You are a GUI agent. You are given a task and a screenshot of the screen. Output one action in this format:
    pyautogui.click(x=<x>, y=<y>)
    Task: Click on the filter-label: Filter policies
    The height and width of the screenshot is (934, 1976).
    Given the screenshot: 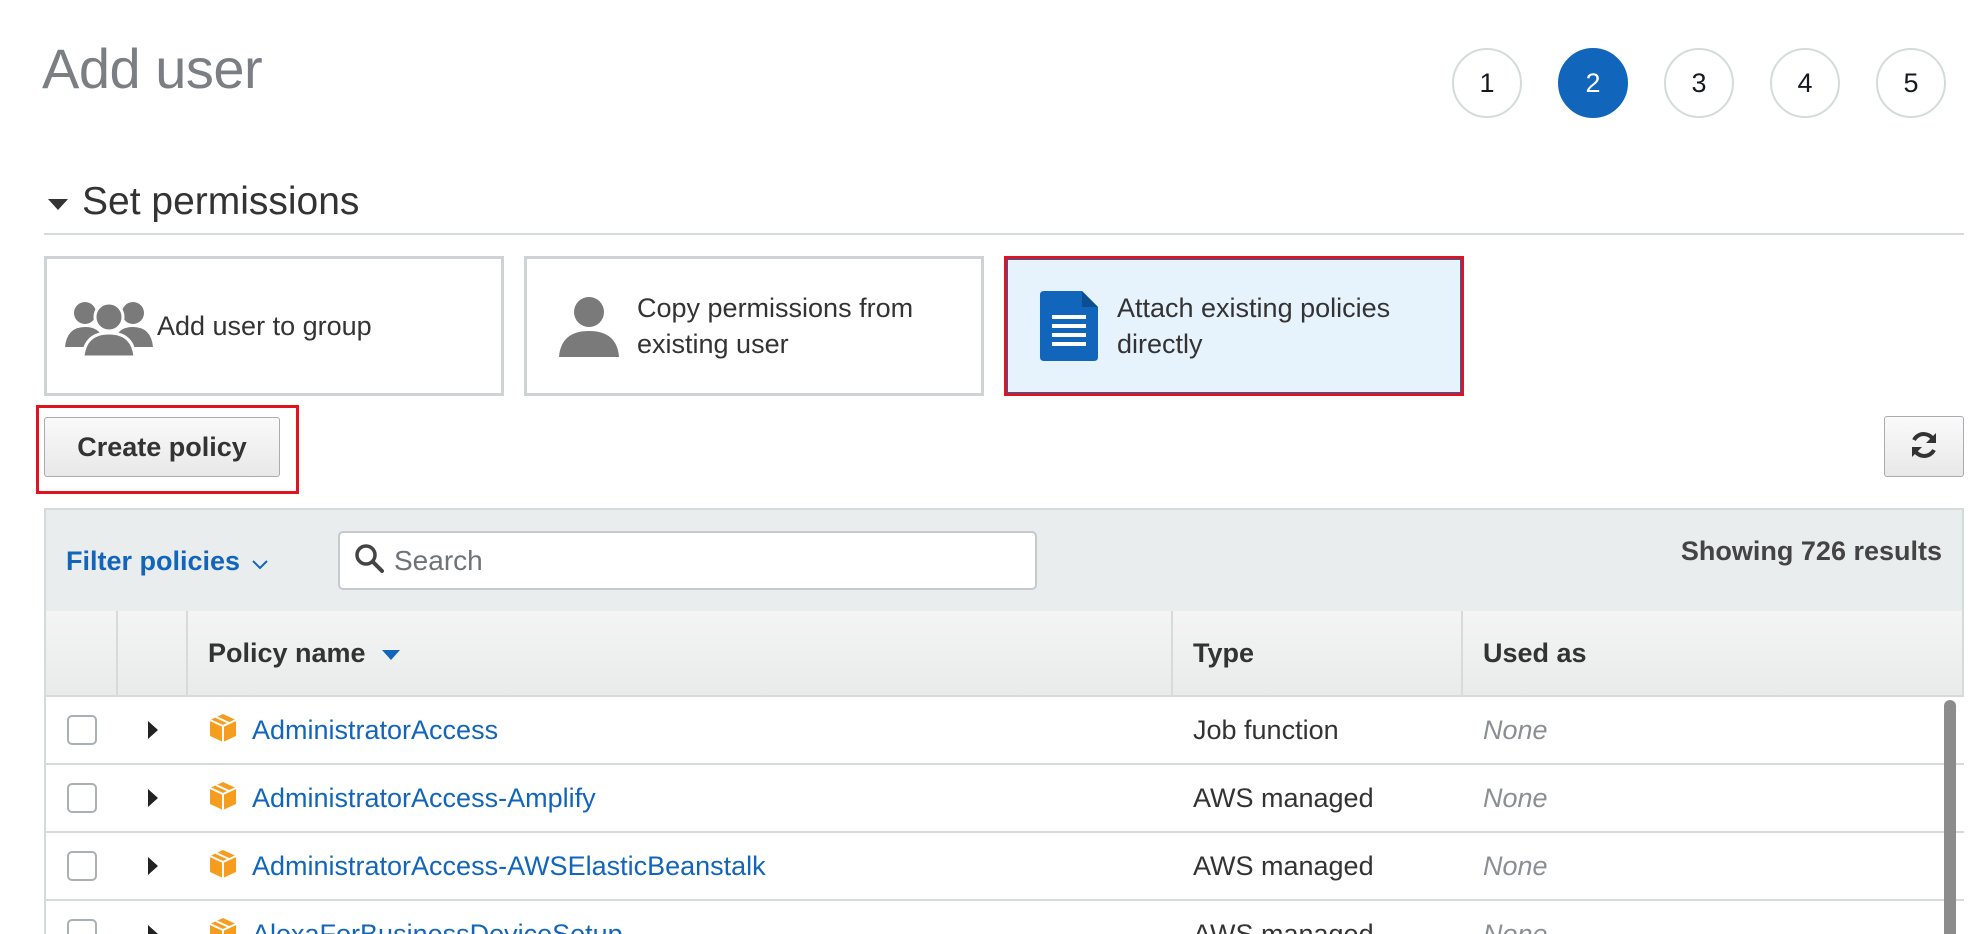 What is the action you would take?
    pyautogui.click(x=153, y=561)
    